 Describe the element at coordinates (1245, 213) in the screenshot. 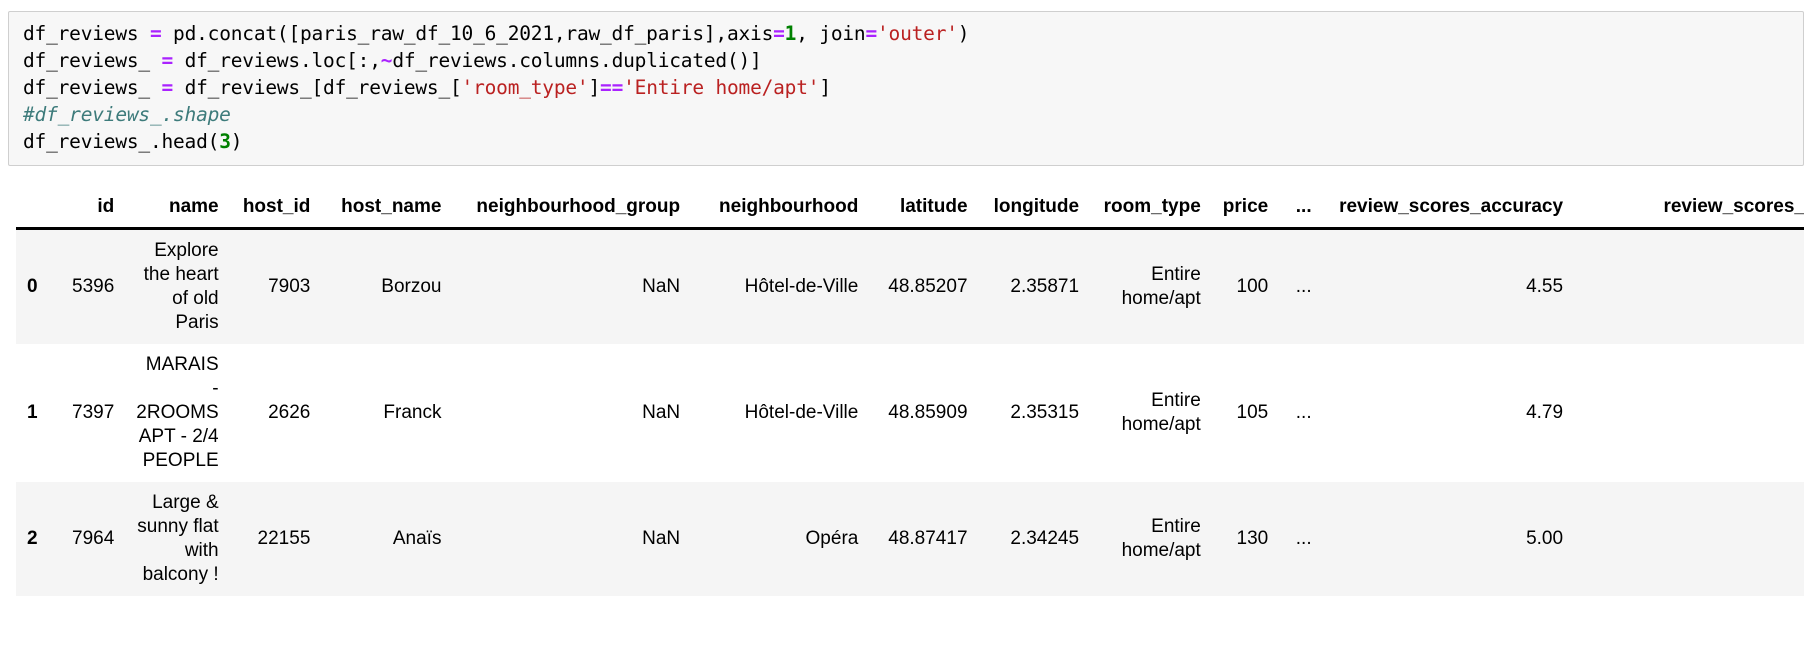

I see `column-header-price: price` at that location.